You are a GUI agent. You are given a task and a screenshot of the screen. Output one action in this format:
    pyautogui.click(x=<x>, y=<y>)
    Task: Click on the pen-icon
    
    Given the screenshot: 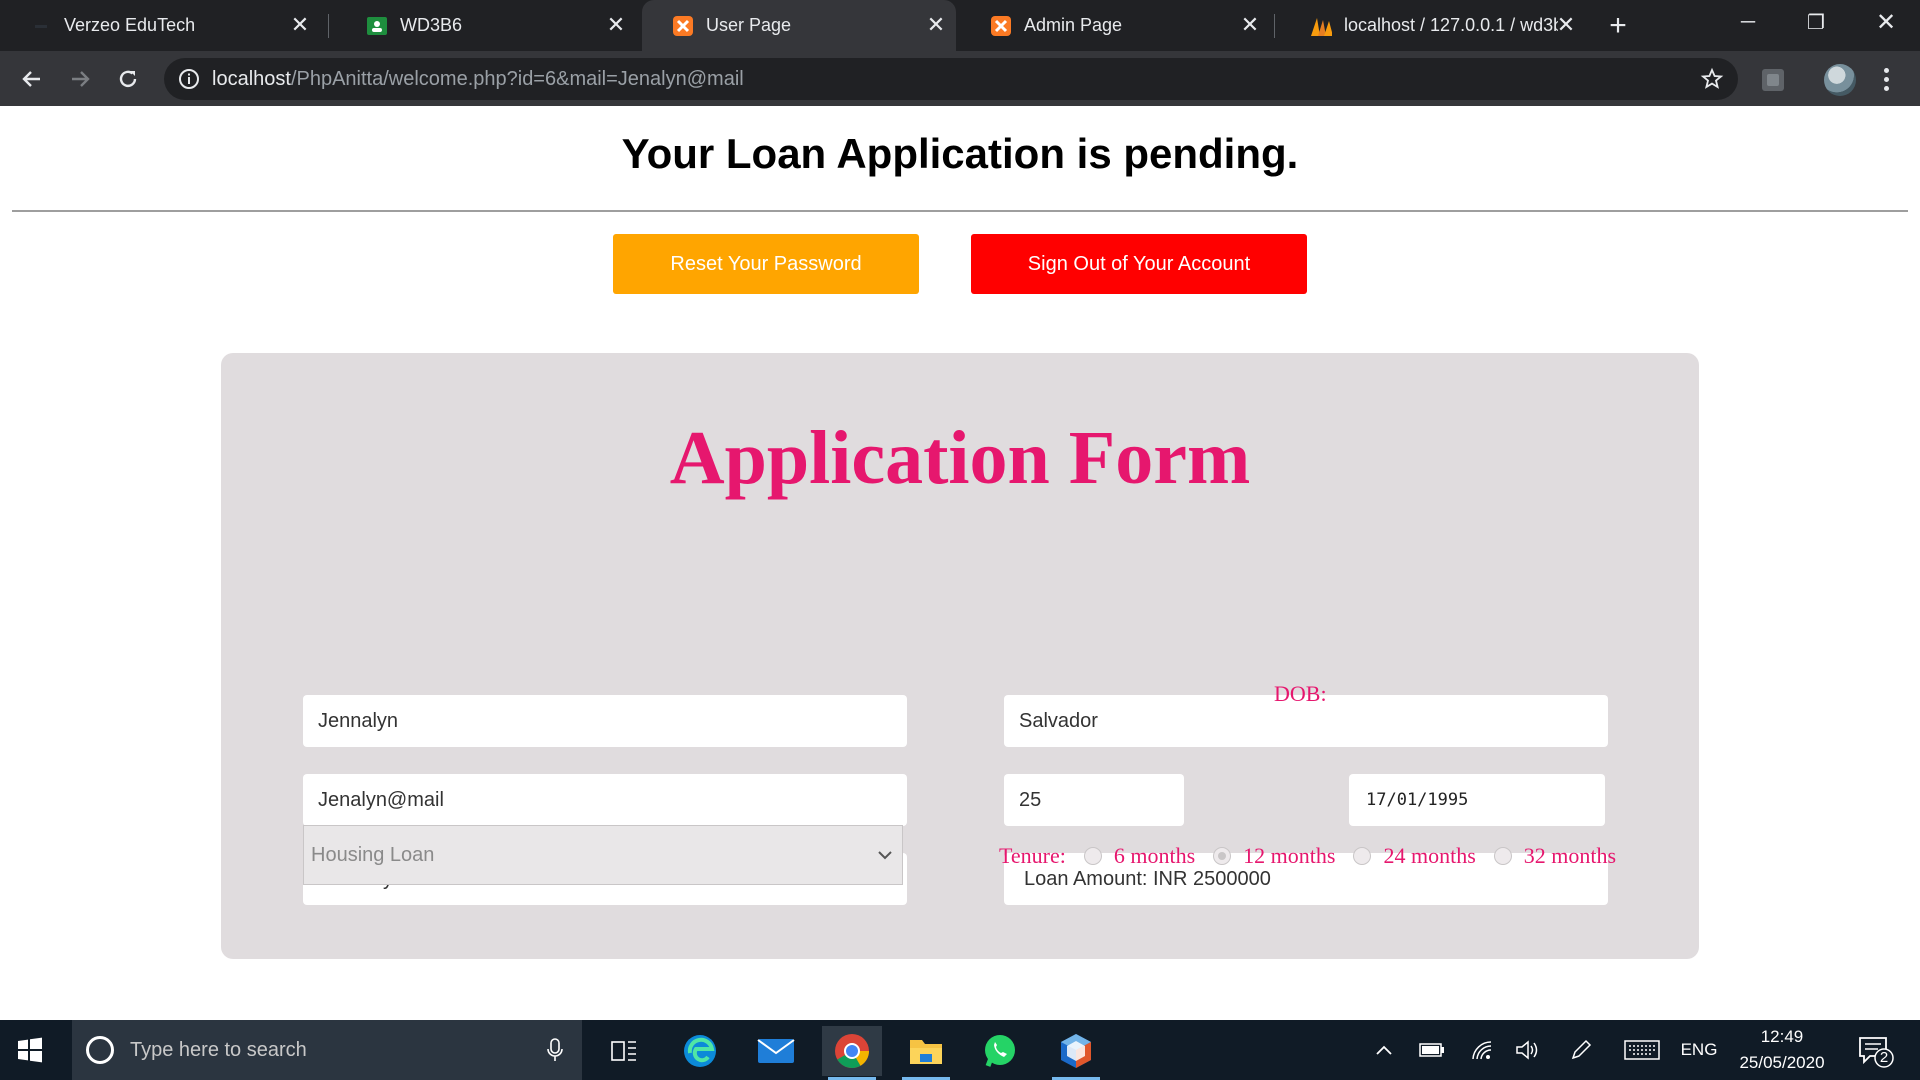 What is the action you would take?
    pyautogui.click(x=1581, y=1049)
    